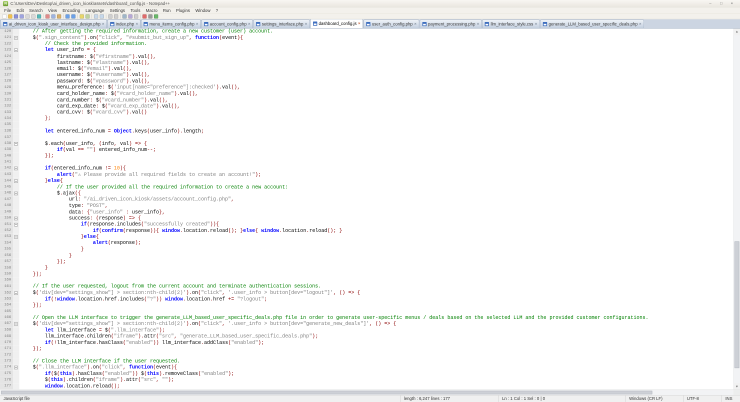 The image size is (740, 402). I want to click on status-eol-format: Windows (CR LF), so click(654, 398).